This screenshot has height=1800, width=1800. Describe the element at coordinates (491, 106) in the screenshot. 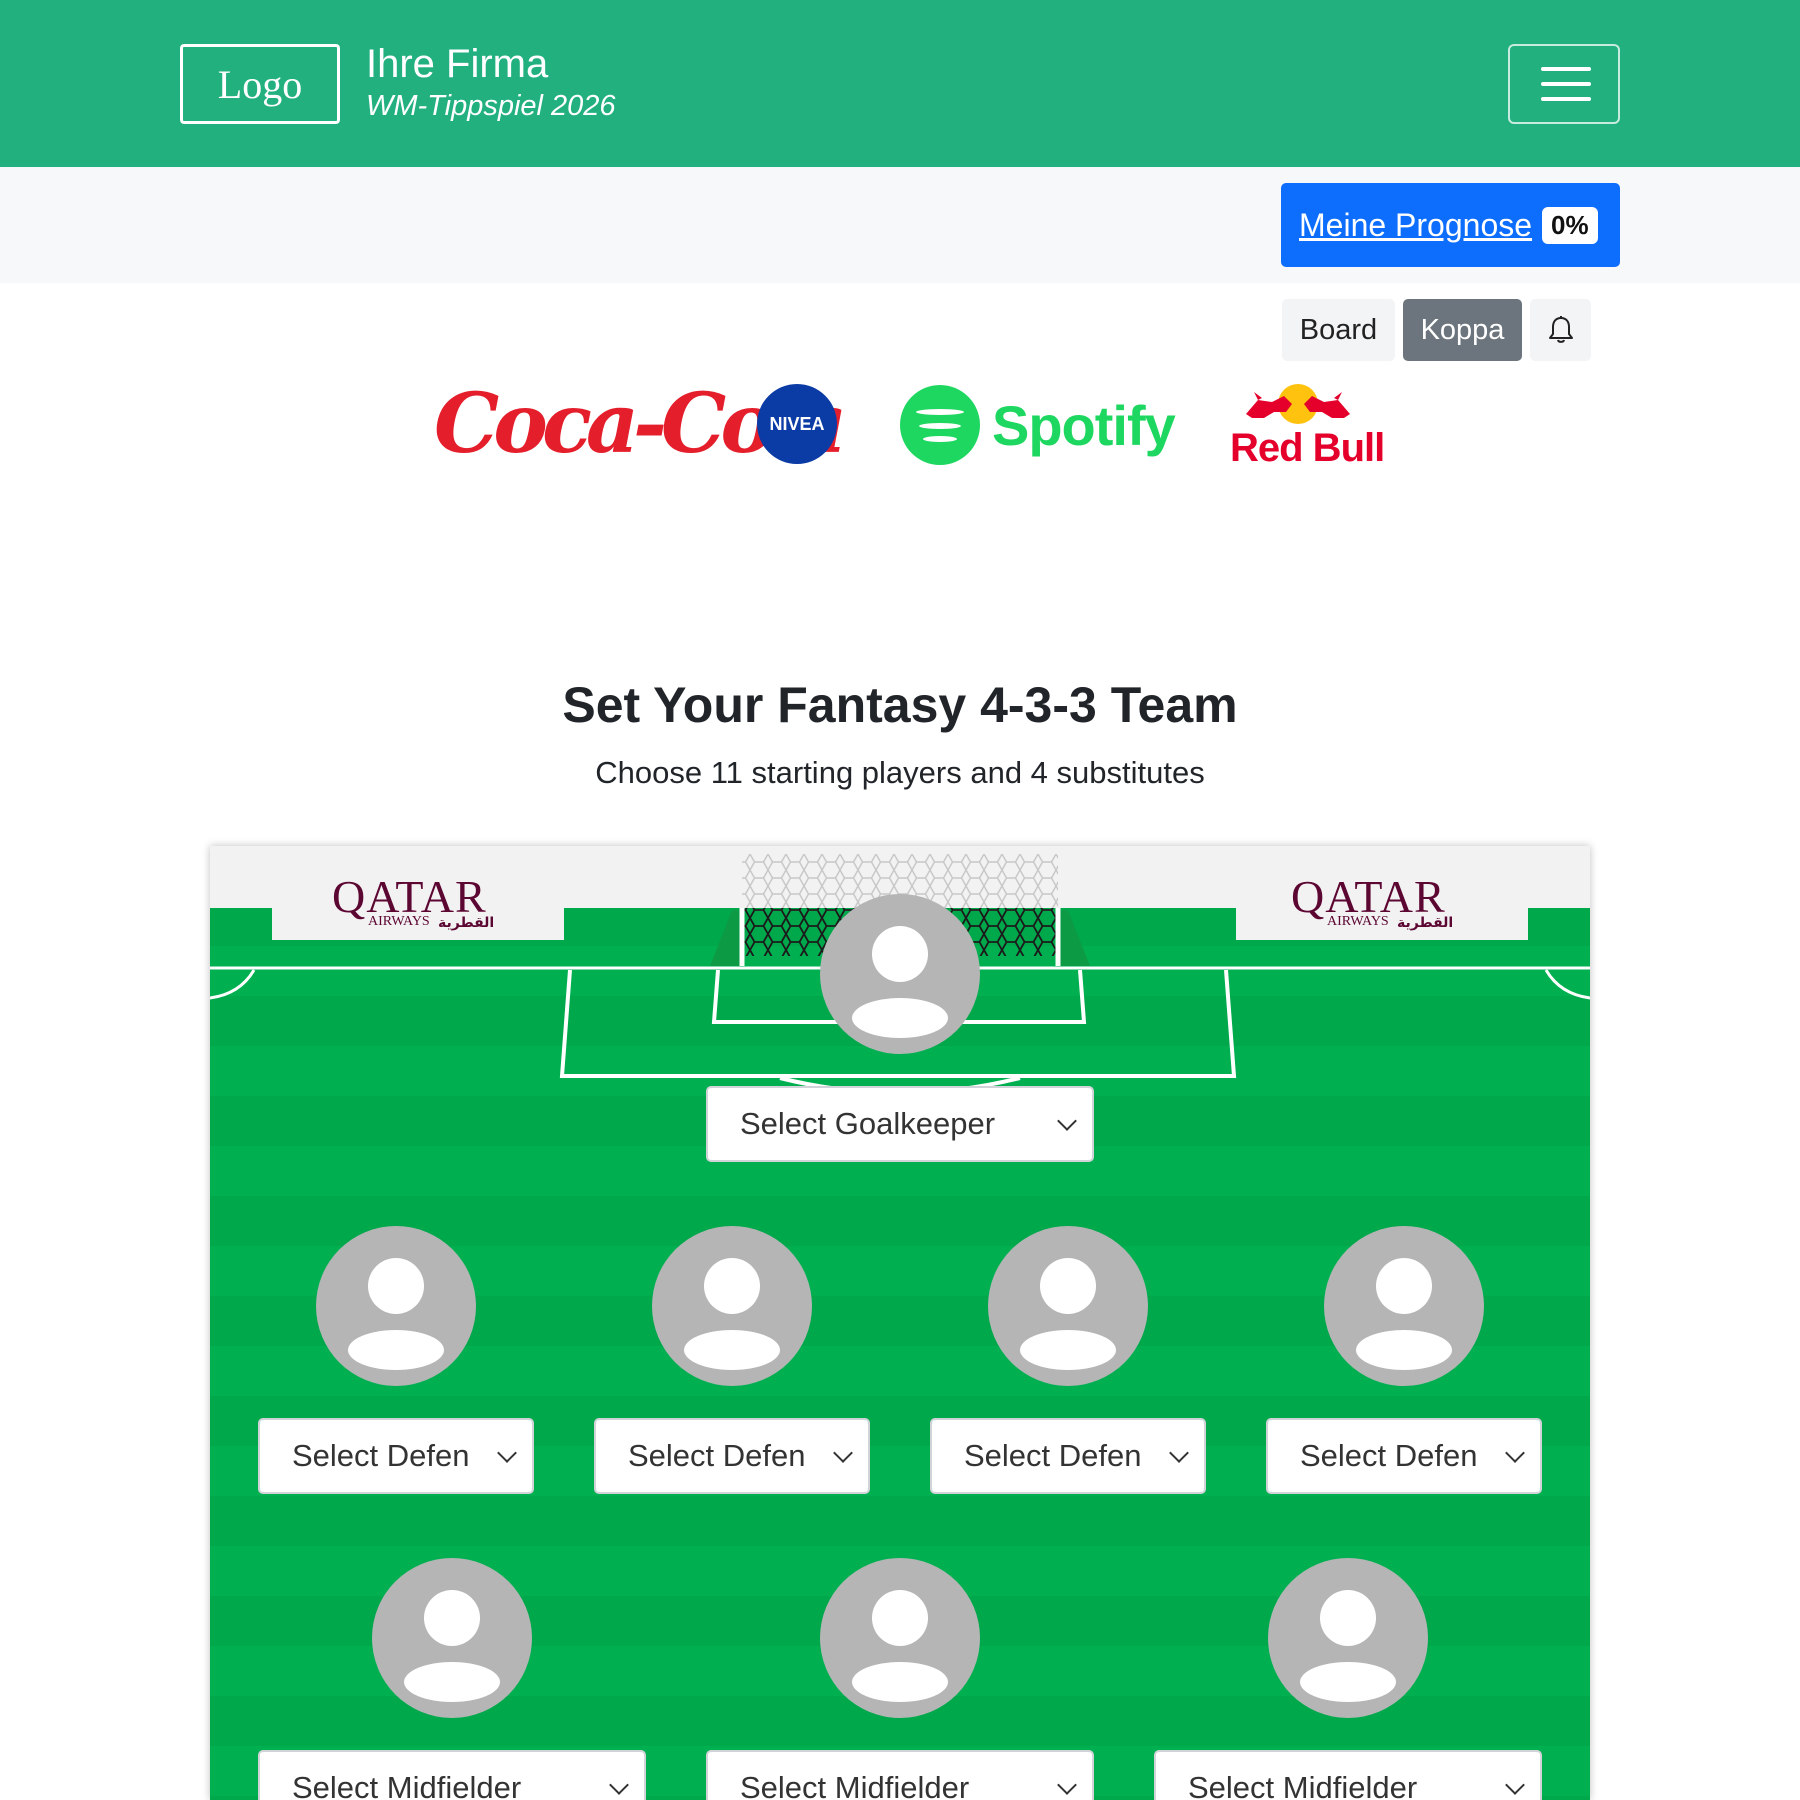

I see `app-subtitle: WM-Tippspiel 2026` at that location.